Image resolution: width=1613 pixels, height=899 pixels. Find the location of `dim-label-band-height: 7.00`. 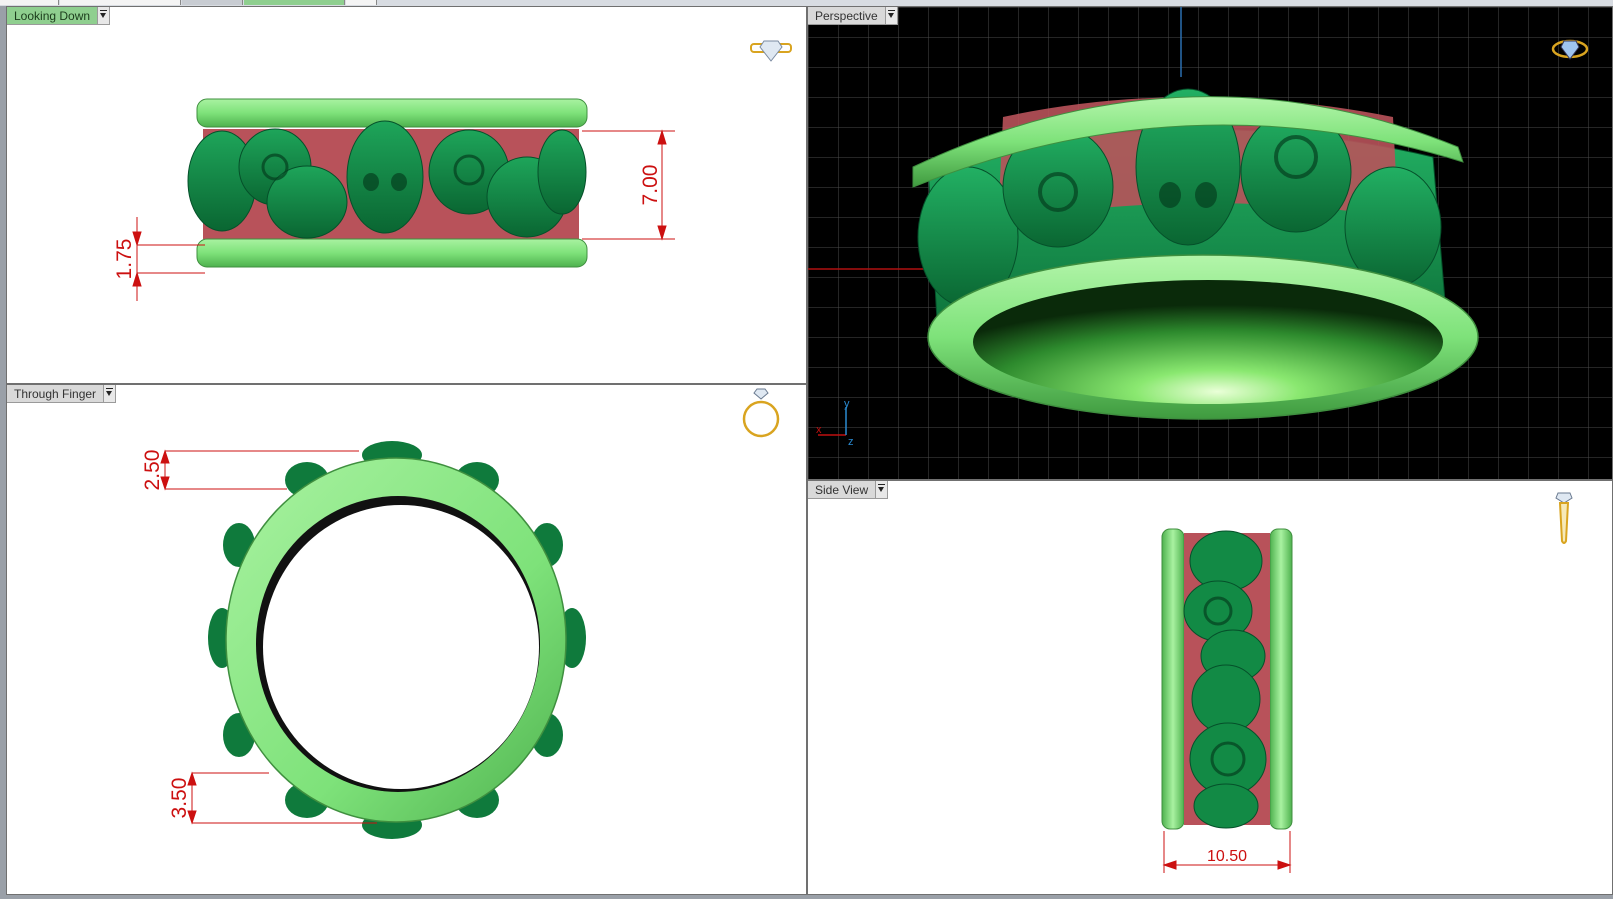

dim-label-band-height: 7.00 is located at coordinates (650, 185).